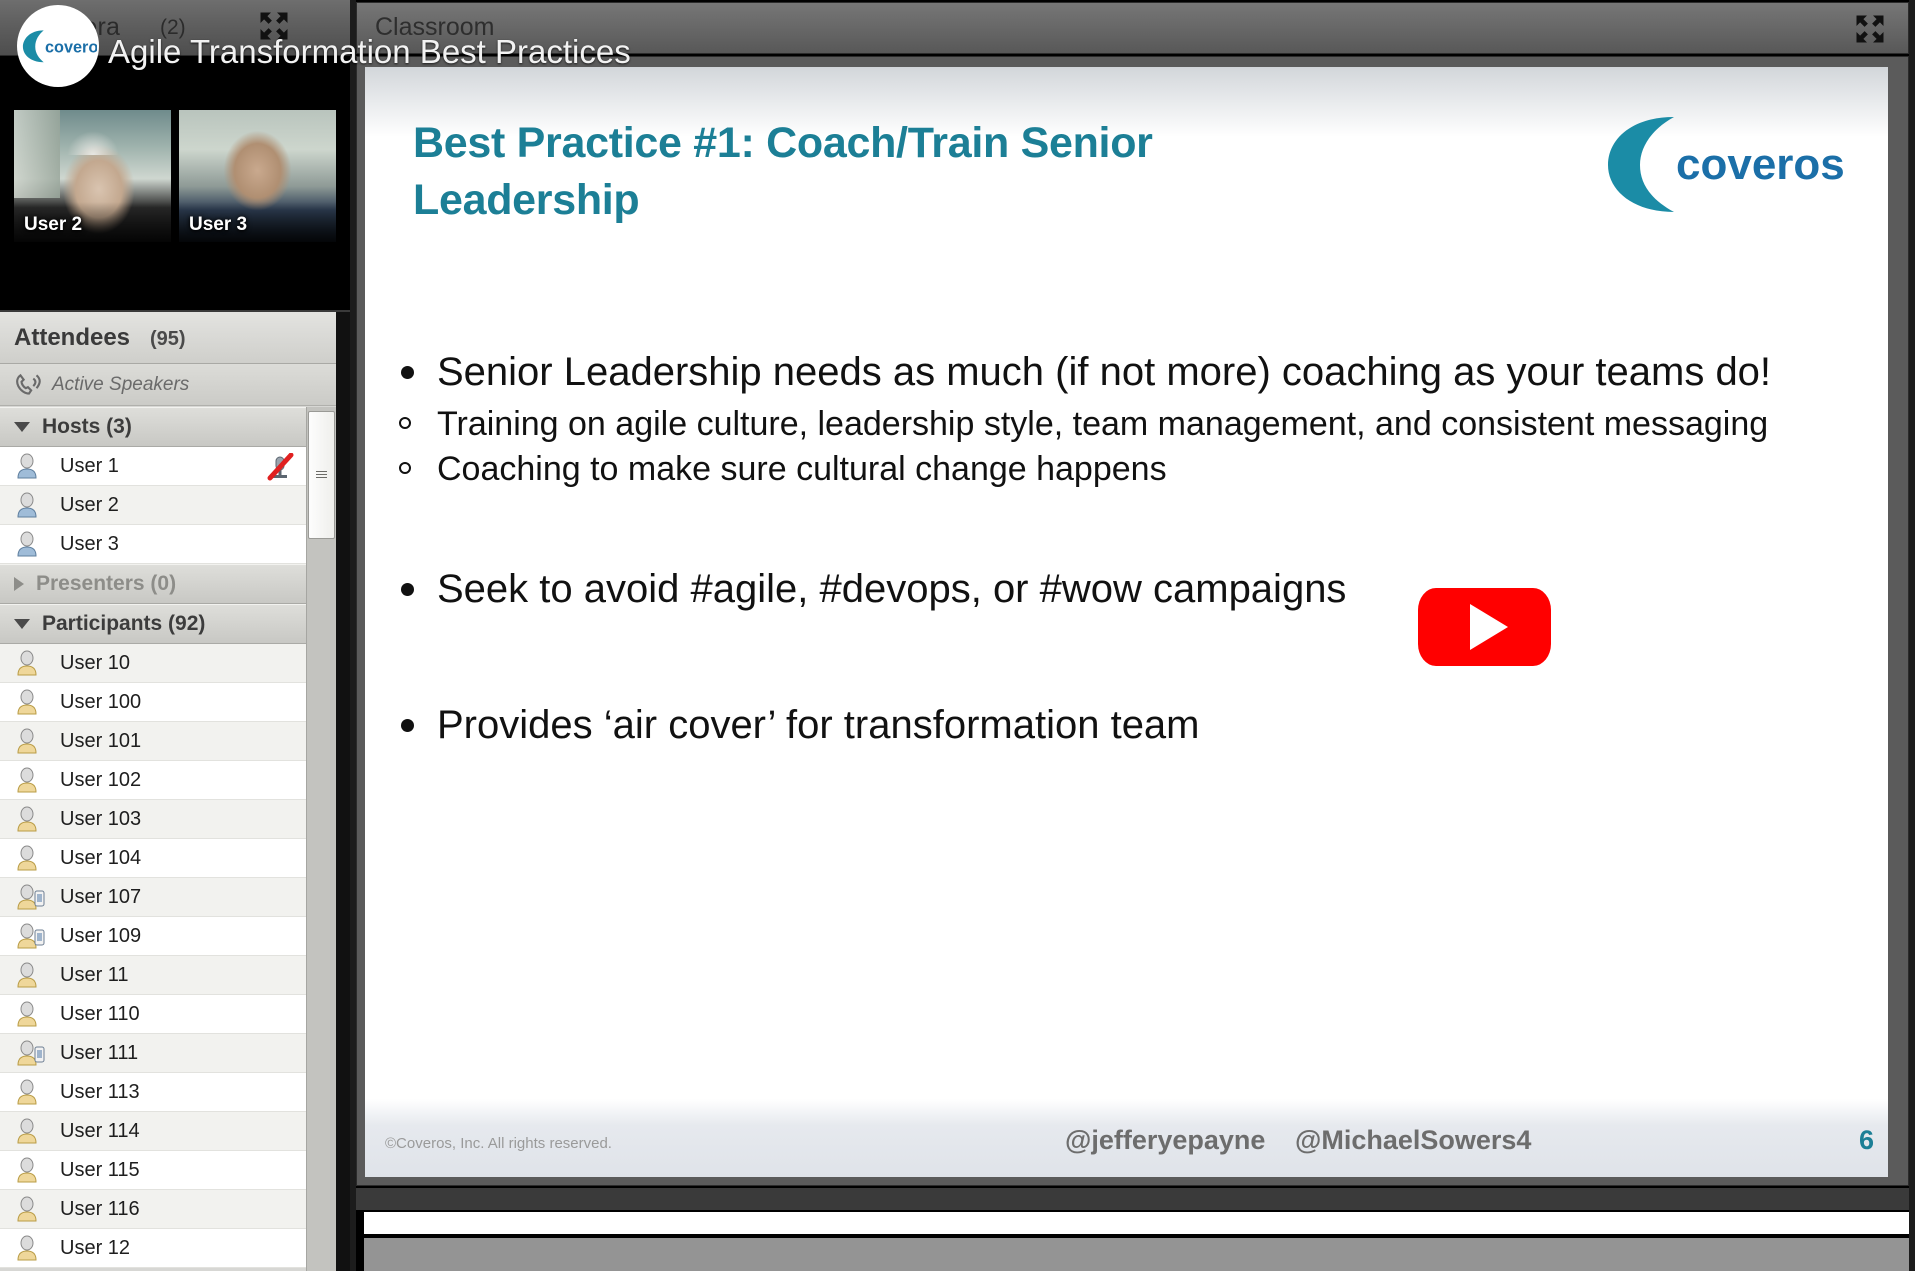  I want to click on player-control-bar, so click(1136, 1254).